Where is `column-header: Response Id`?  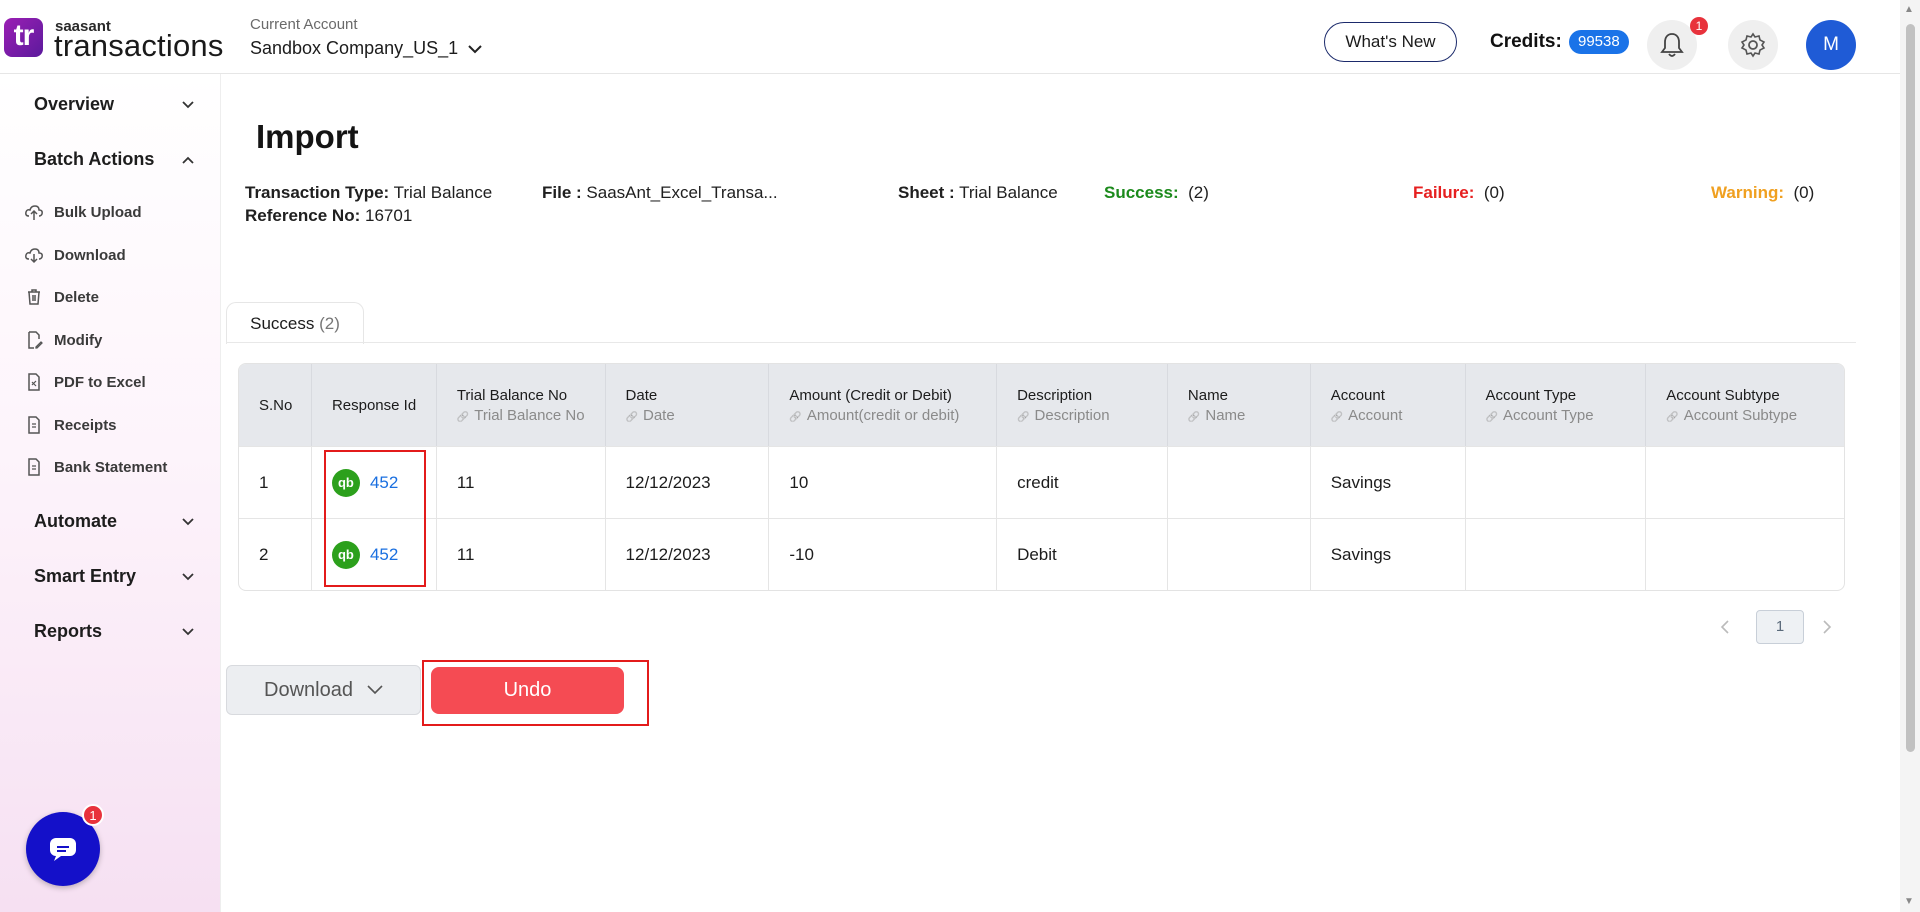 column-header: Response Id is located at coordinates (374, 405).